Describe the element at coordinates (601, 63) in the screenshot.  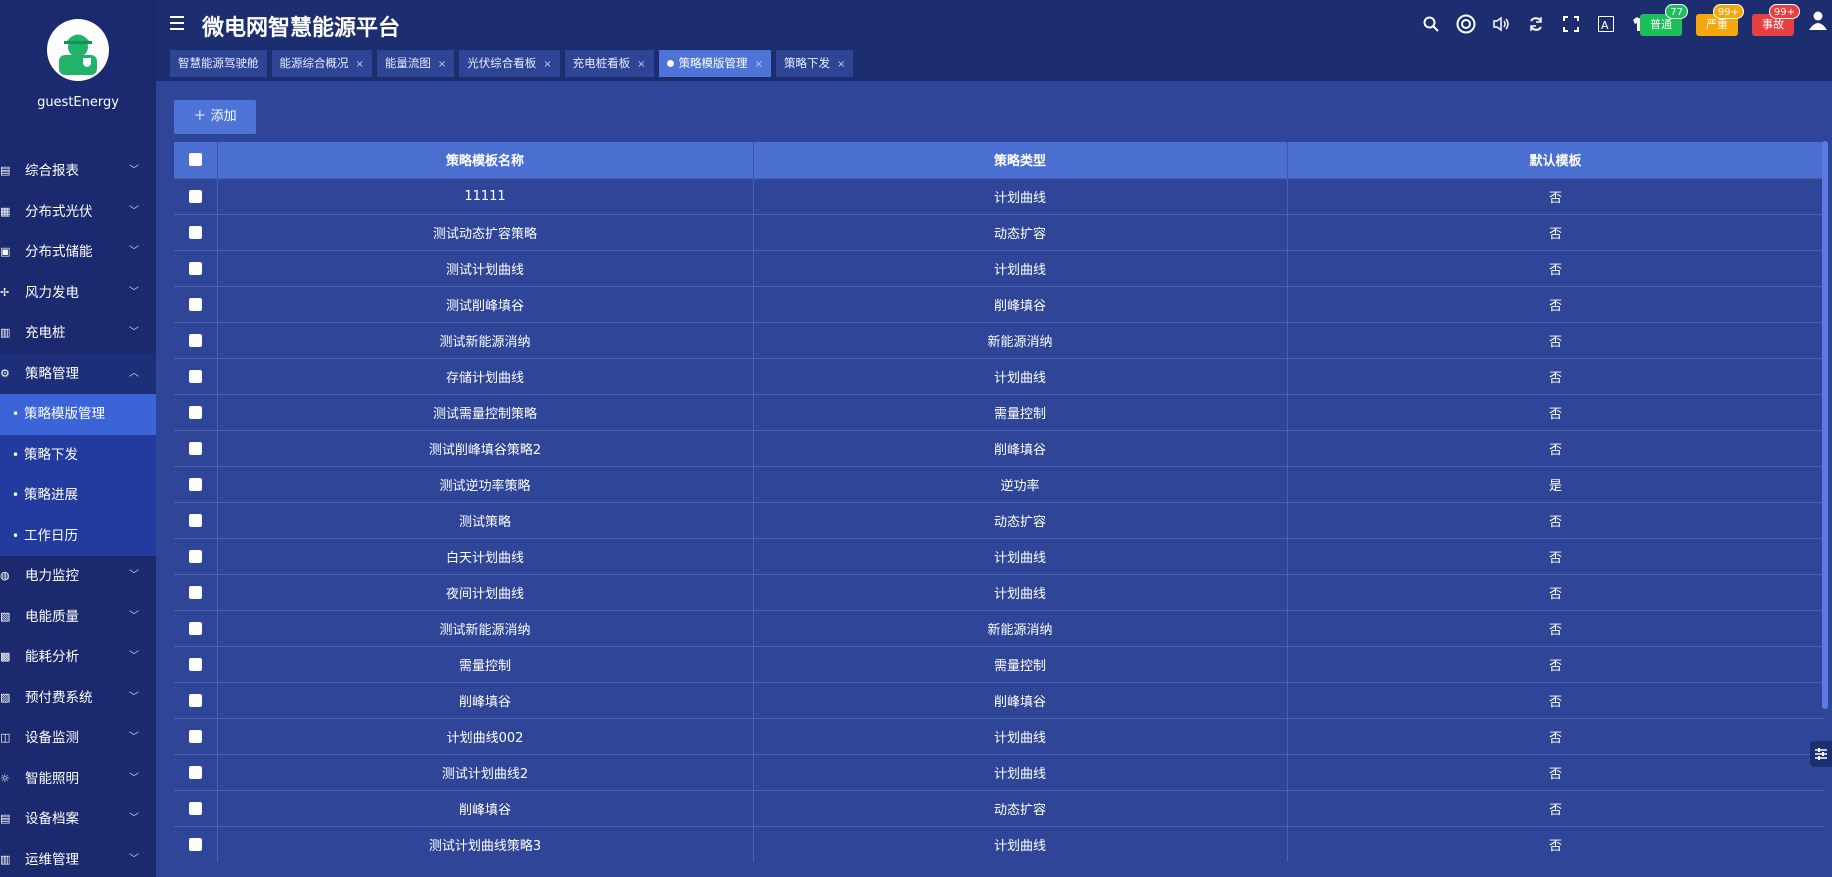
I see `tab-label: 充电桩看板` at that location.